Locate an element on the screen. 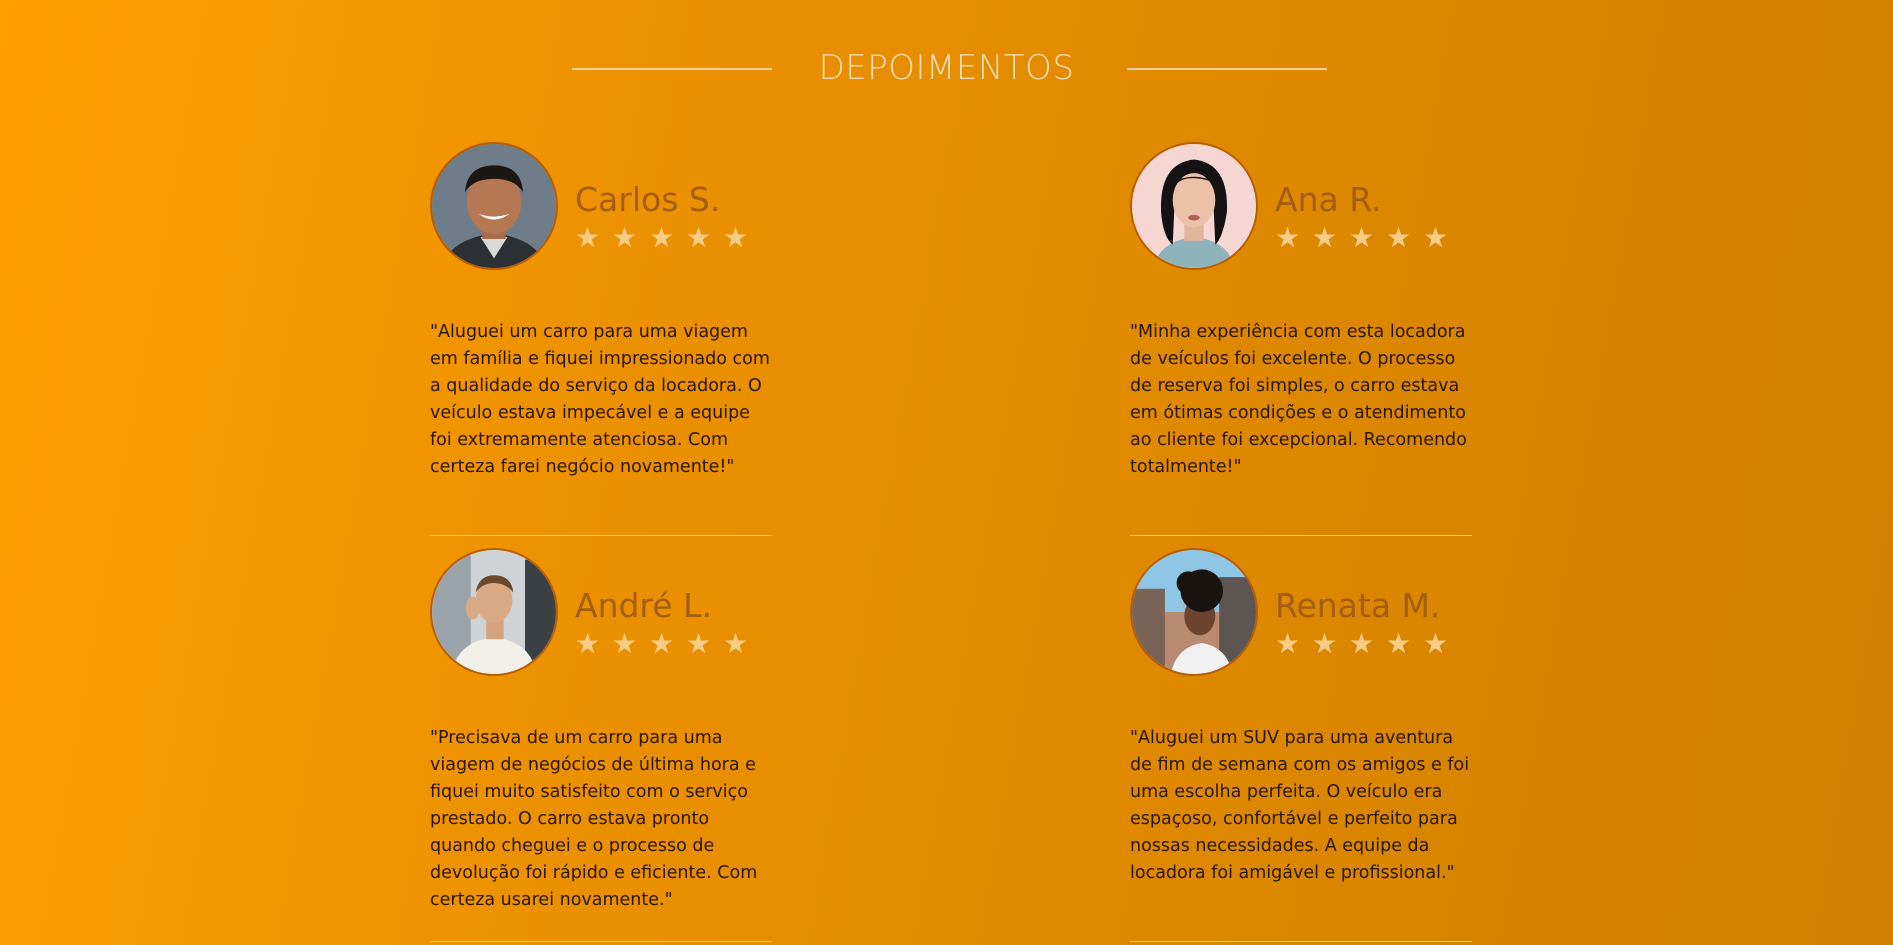 The height and width of the screenshot is (945, 1893). reviewer-name: Ana R. is located at coordinates (1328, 199).